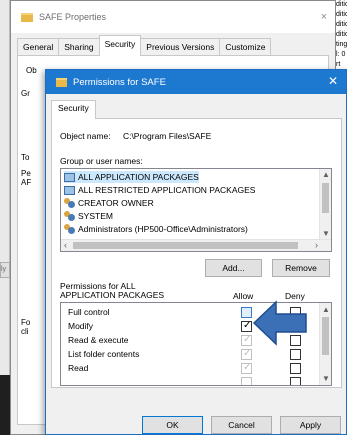 Image resolution: width=347 pixels, height=435 pixels. Describe the element at coordinates (25, 157) in the screenshot. I see `ghost-label: To` at that location.